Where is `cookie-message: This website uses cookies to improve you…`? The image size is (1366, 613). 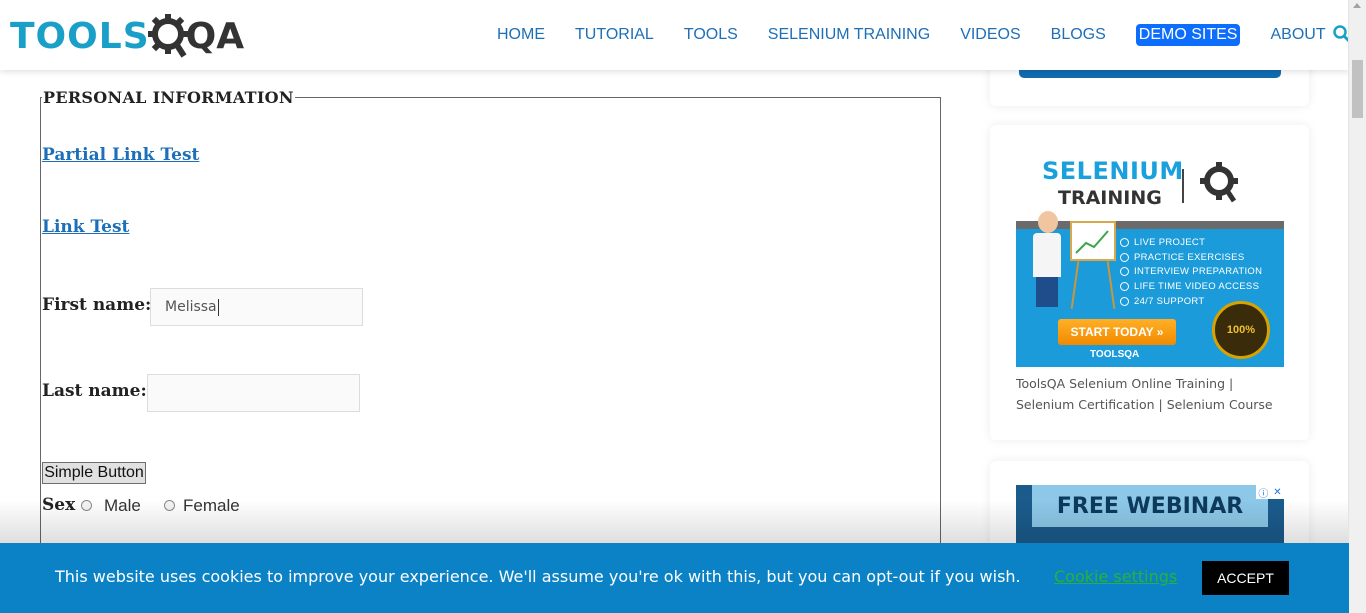
cookie-message: This website uses cookies to improve you… is located at coordinates (538, 576).